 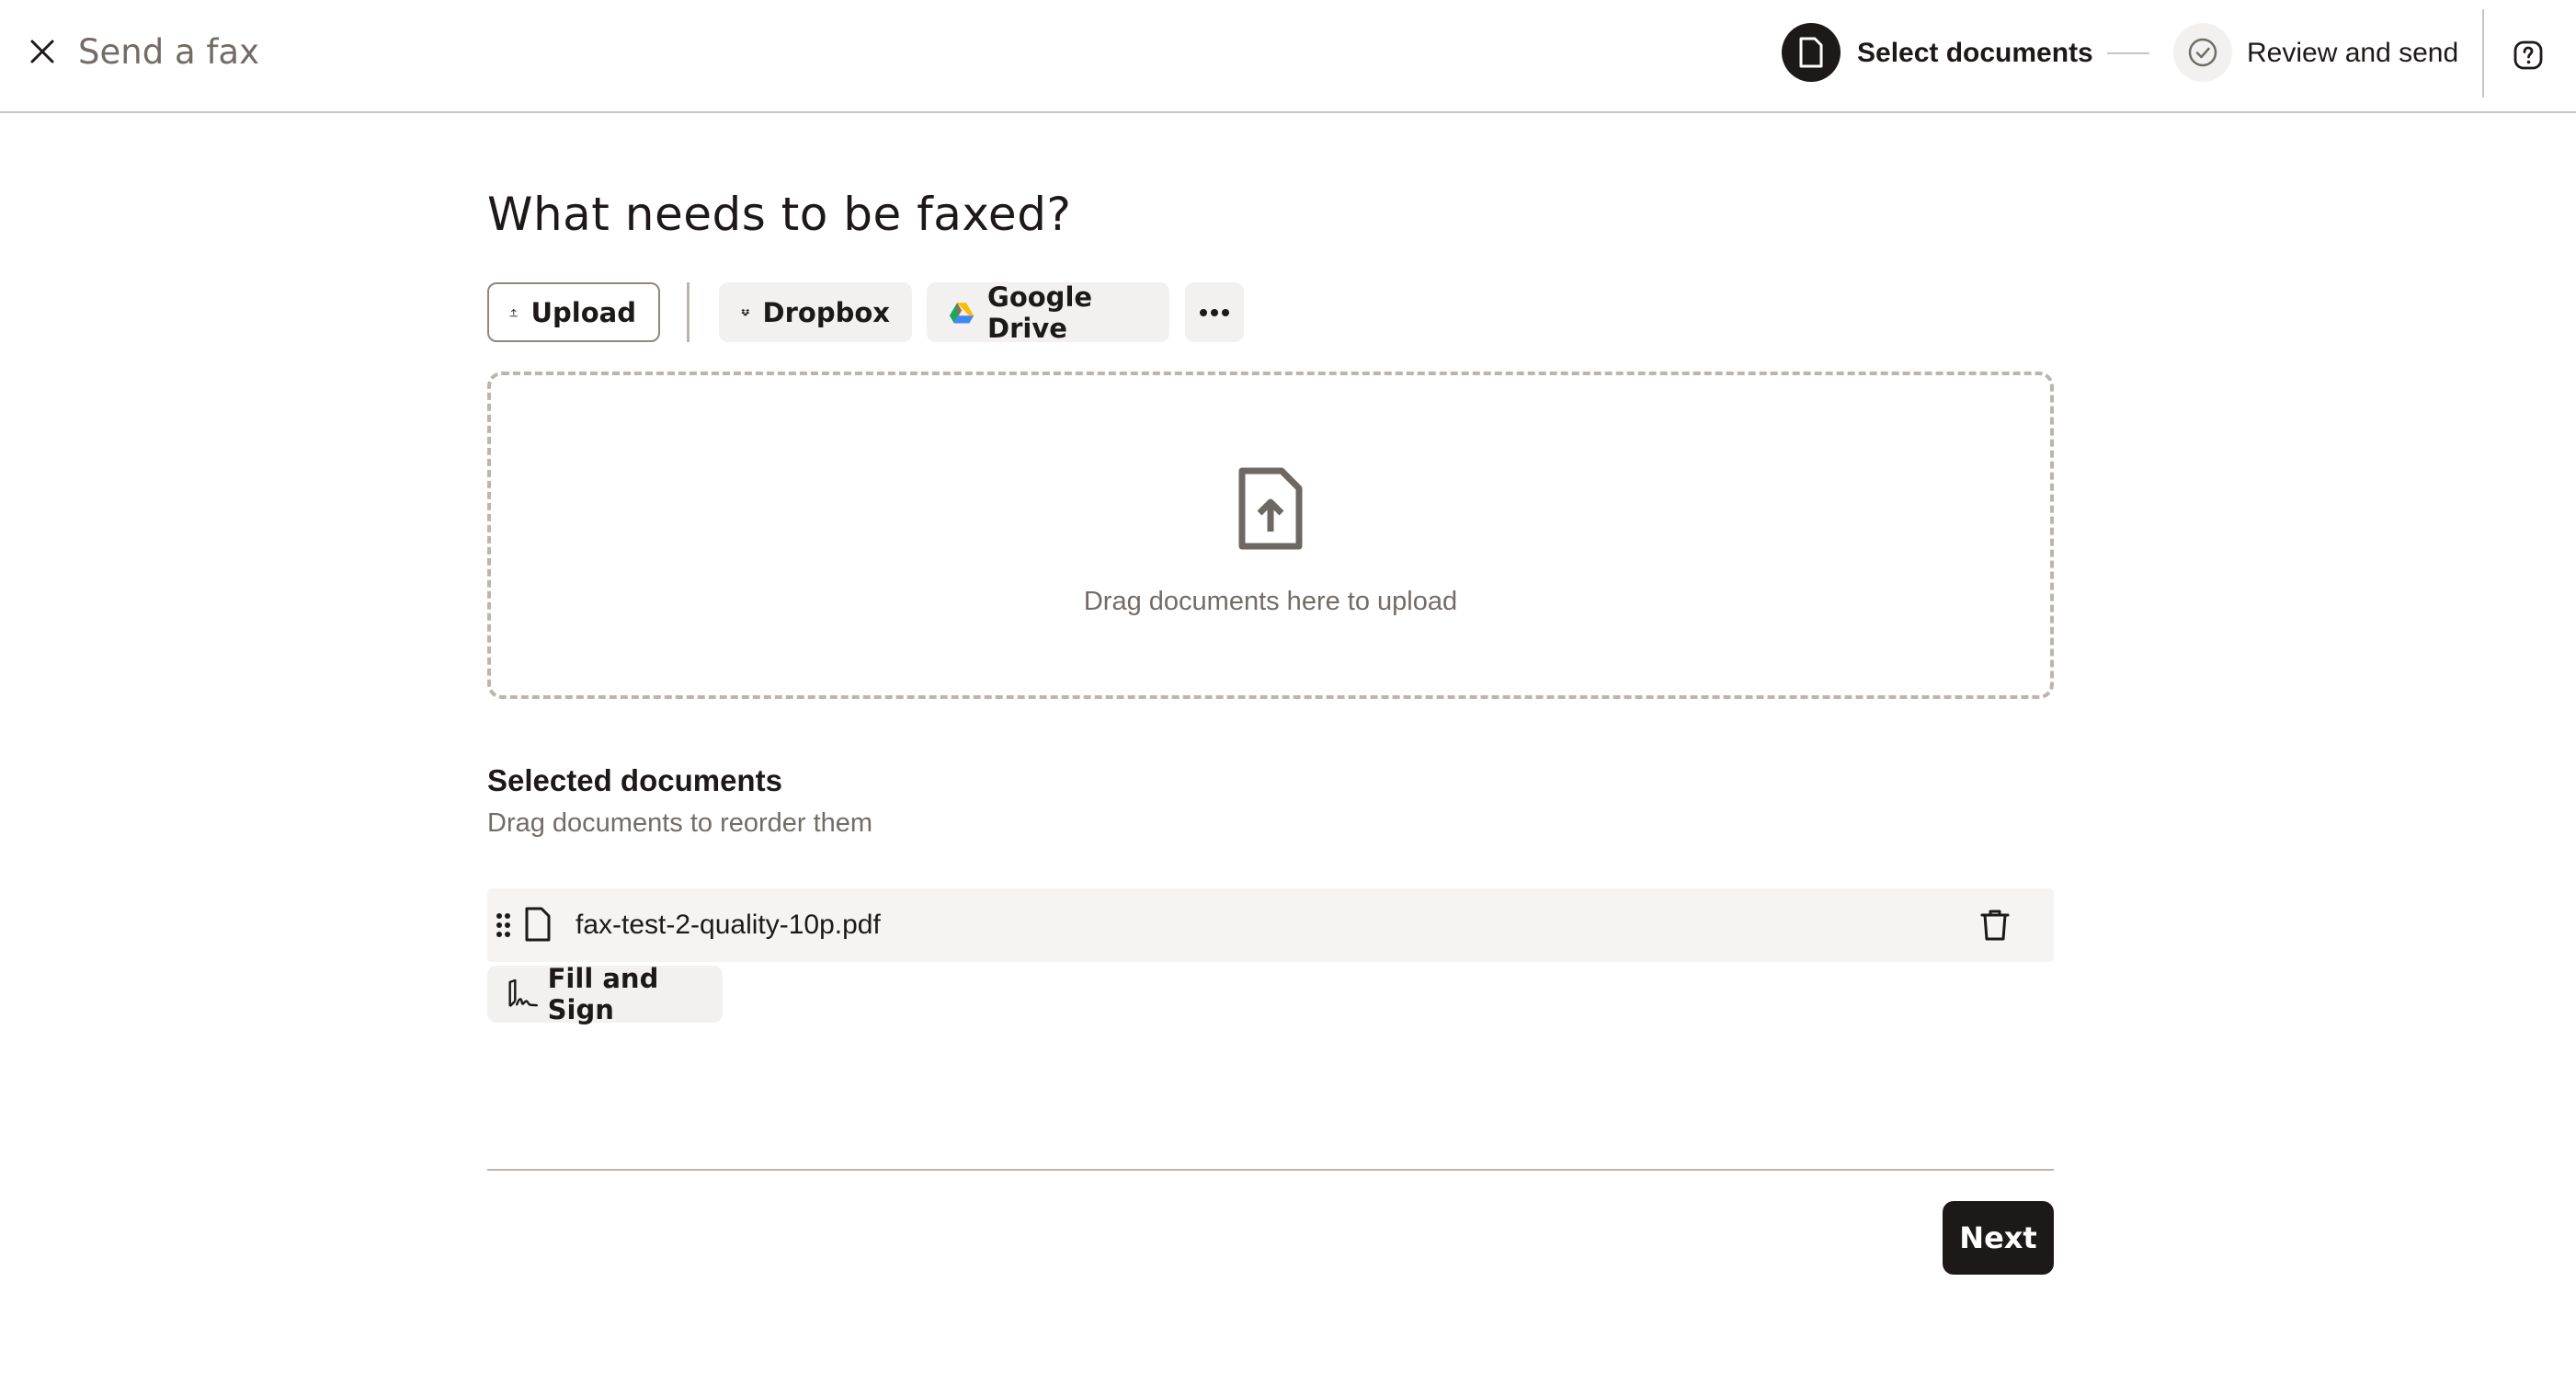 I want to click on close-icon, so click(x=42, y=51).